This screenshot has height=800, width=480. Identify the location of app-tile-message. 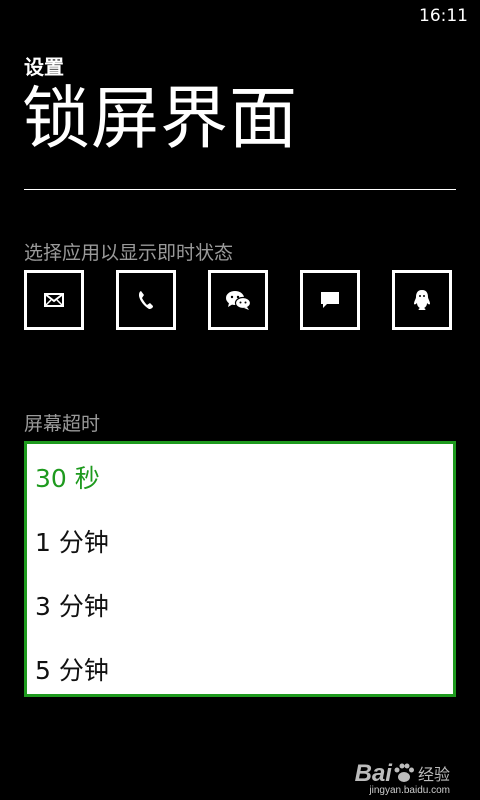
(330, 300).